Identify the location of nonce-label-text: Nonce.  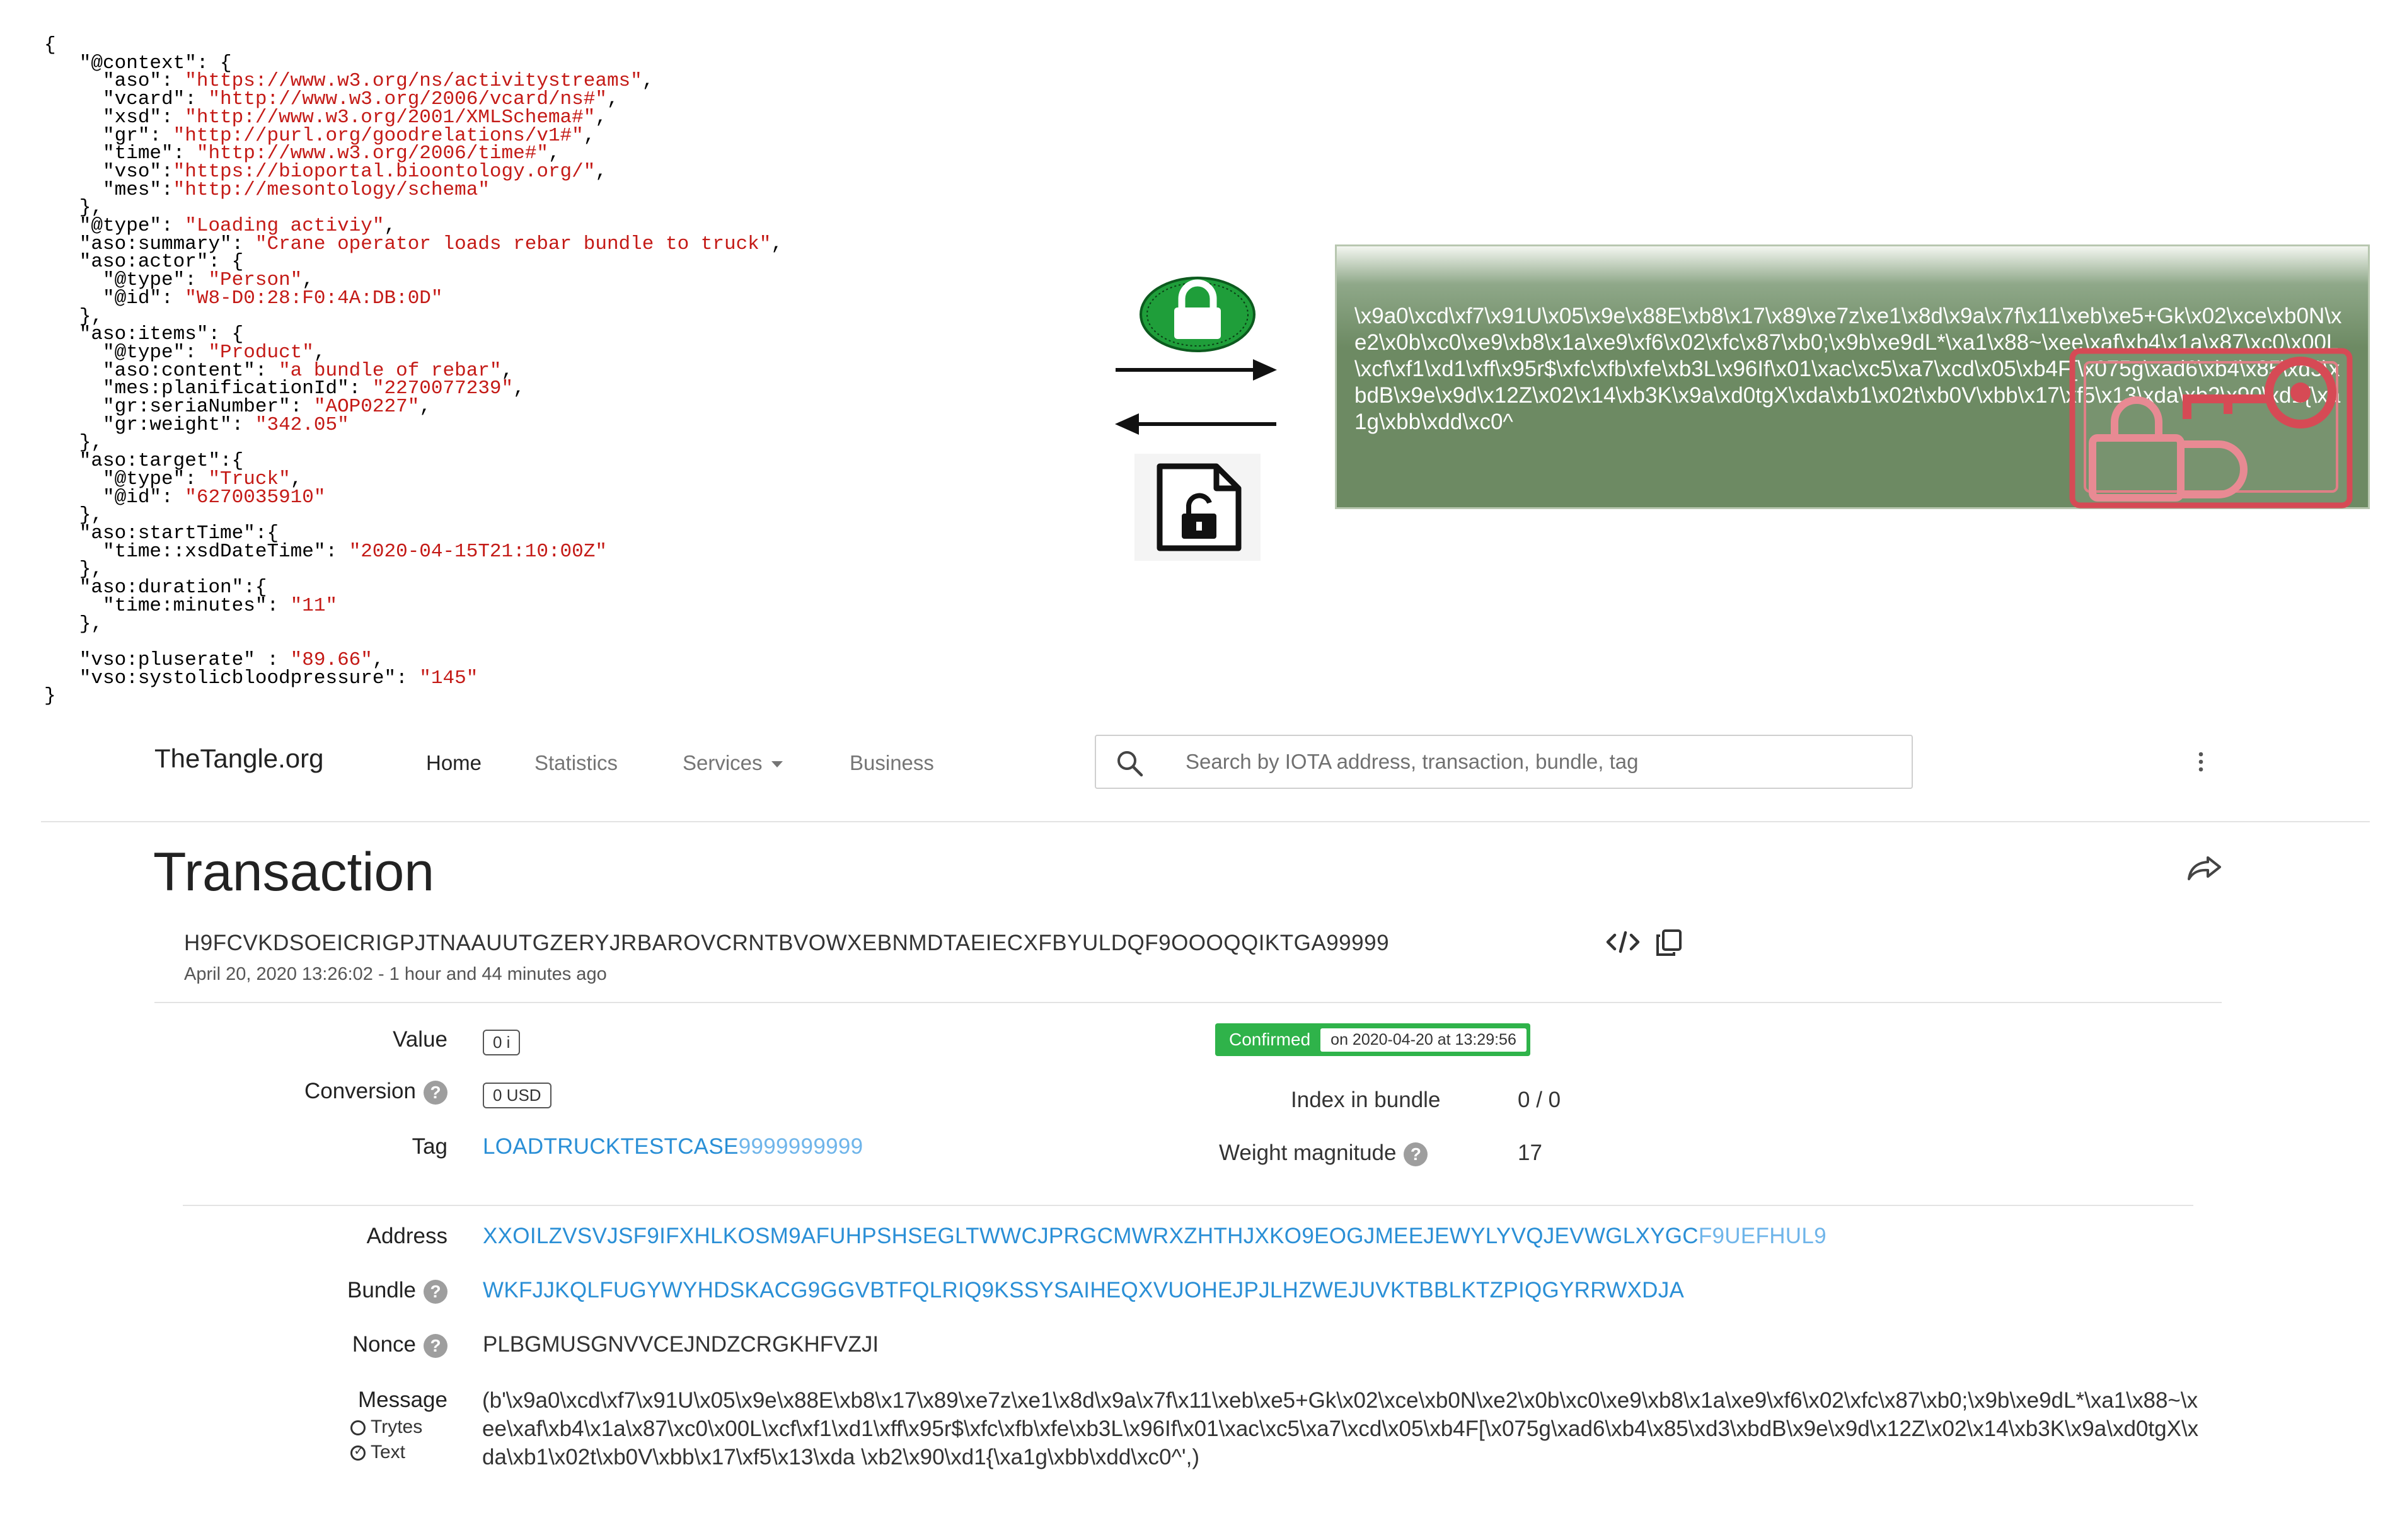
(384, 1344).